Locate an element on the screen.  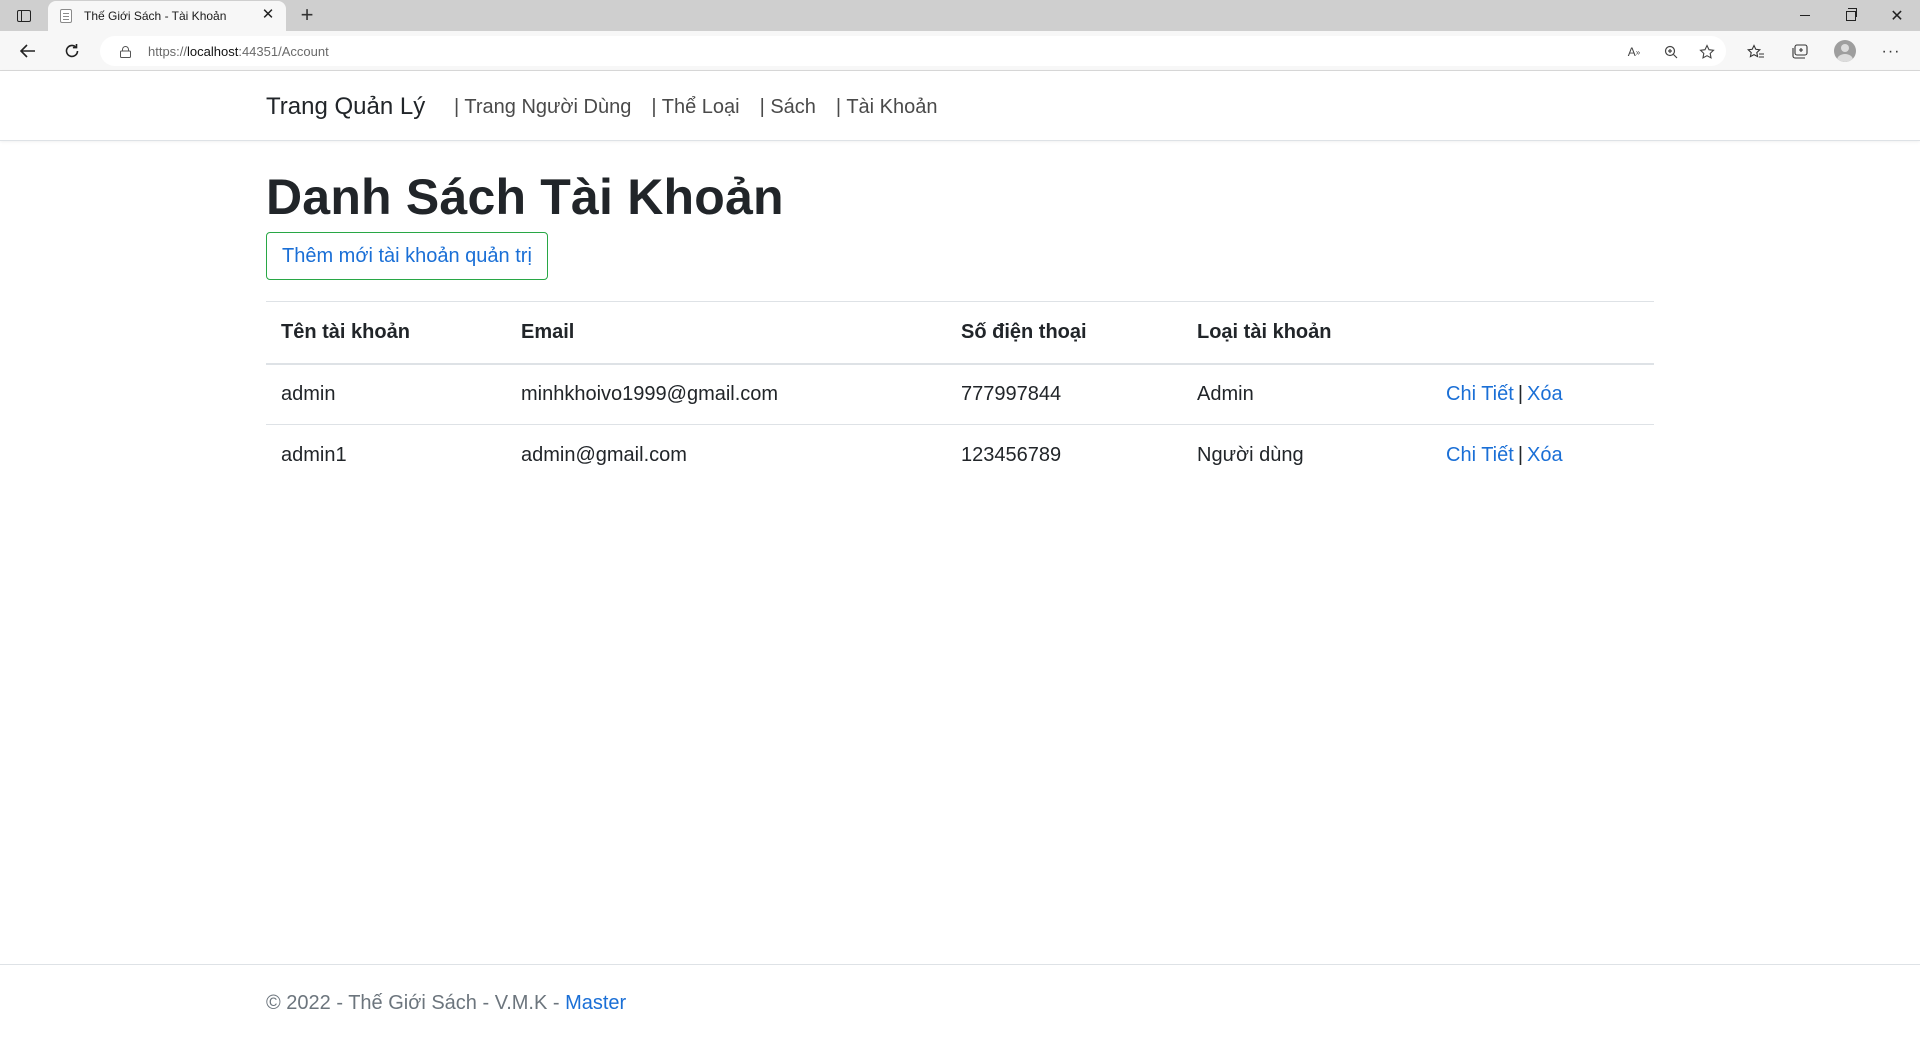
tab-title: Thế Giới Sách - Tài Khoản is located at coordinates (155, 16).